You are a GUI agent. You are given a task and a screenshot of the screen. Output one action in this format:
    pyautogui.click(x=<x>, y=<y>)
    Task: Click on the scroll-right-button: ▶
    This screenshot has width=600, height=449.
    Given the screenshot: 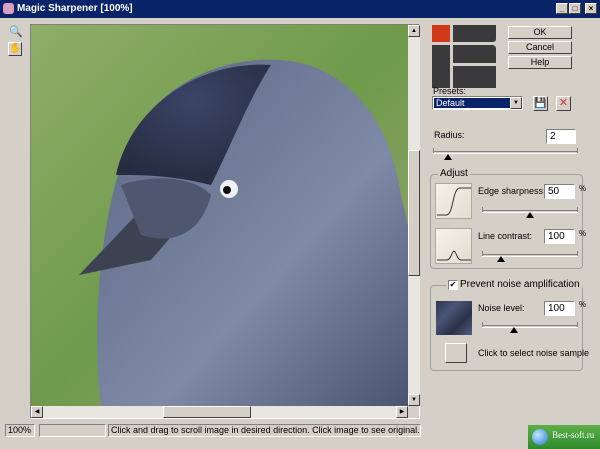 What is the action you would take?
    pyautogui.click(x=402, y=412)
    